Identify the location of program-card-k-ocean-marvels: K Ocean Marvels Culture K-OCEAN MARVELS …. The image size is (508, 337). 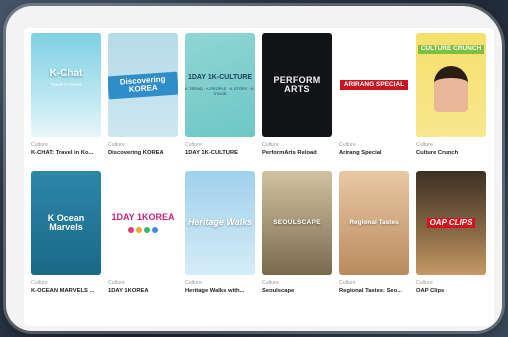
(66, 233).